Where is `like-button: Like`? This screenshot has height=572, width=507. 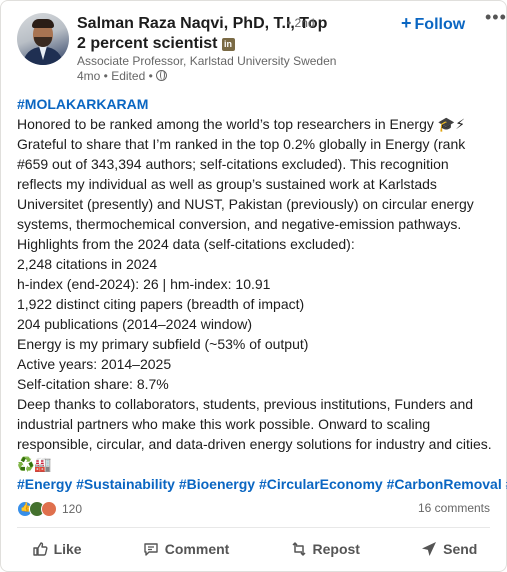
like-button: Like is located at coordinates (57, 549).